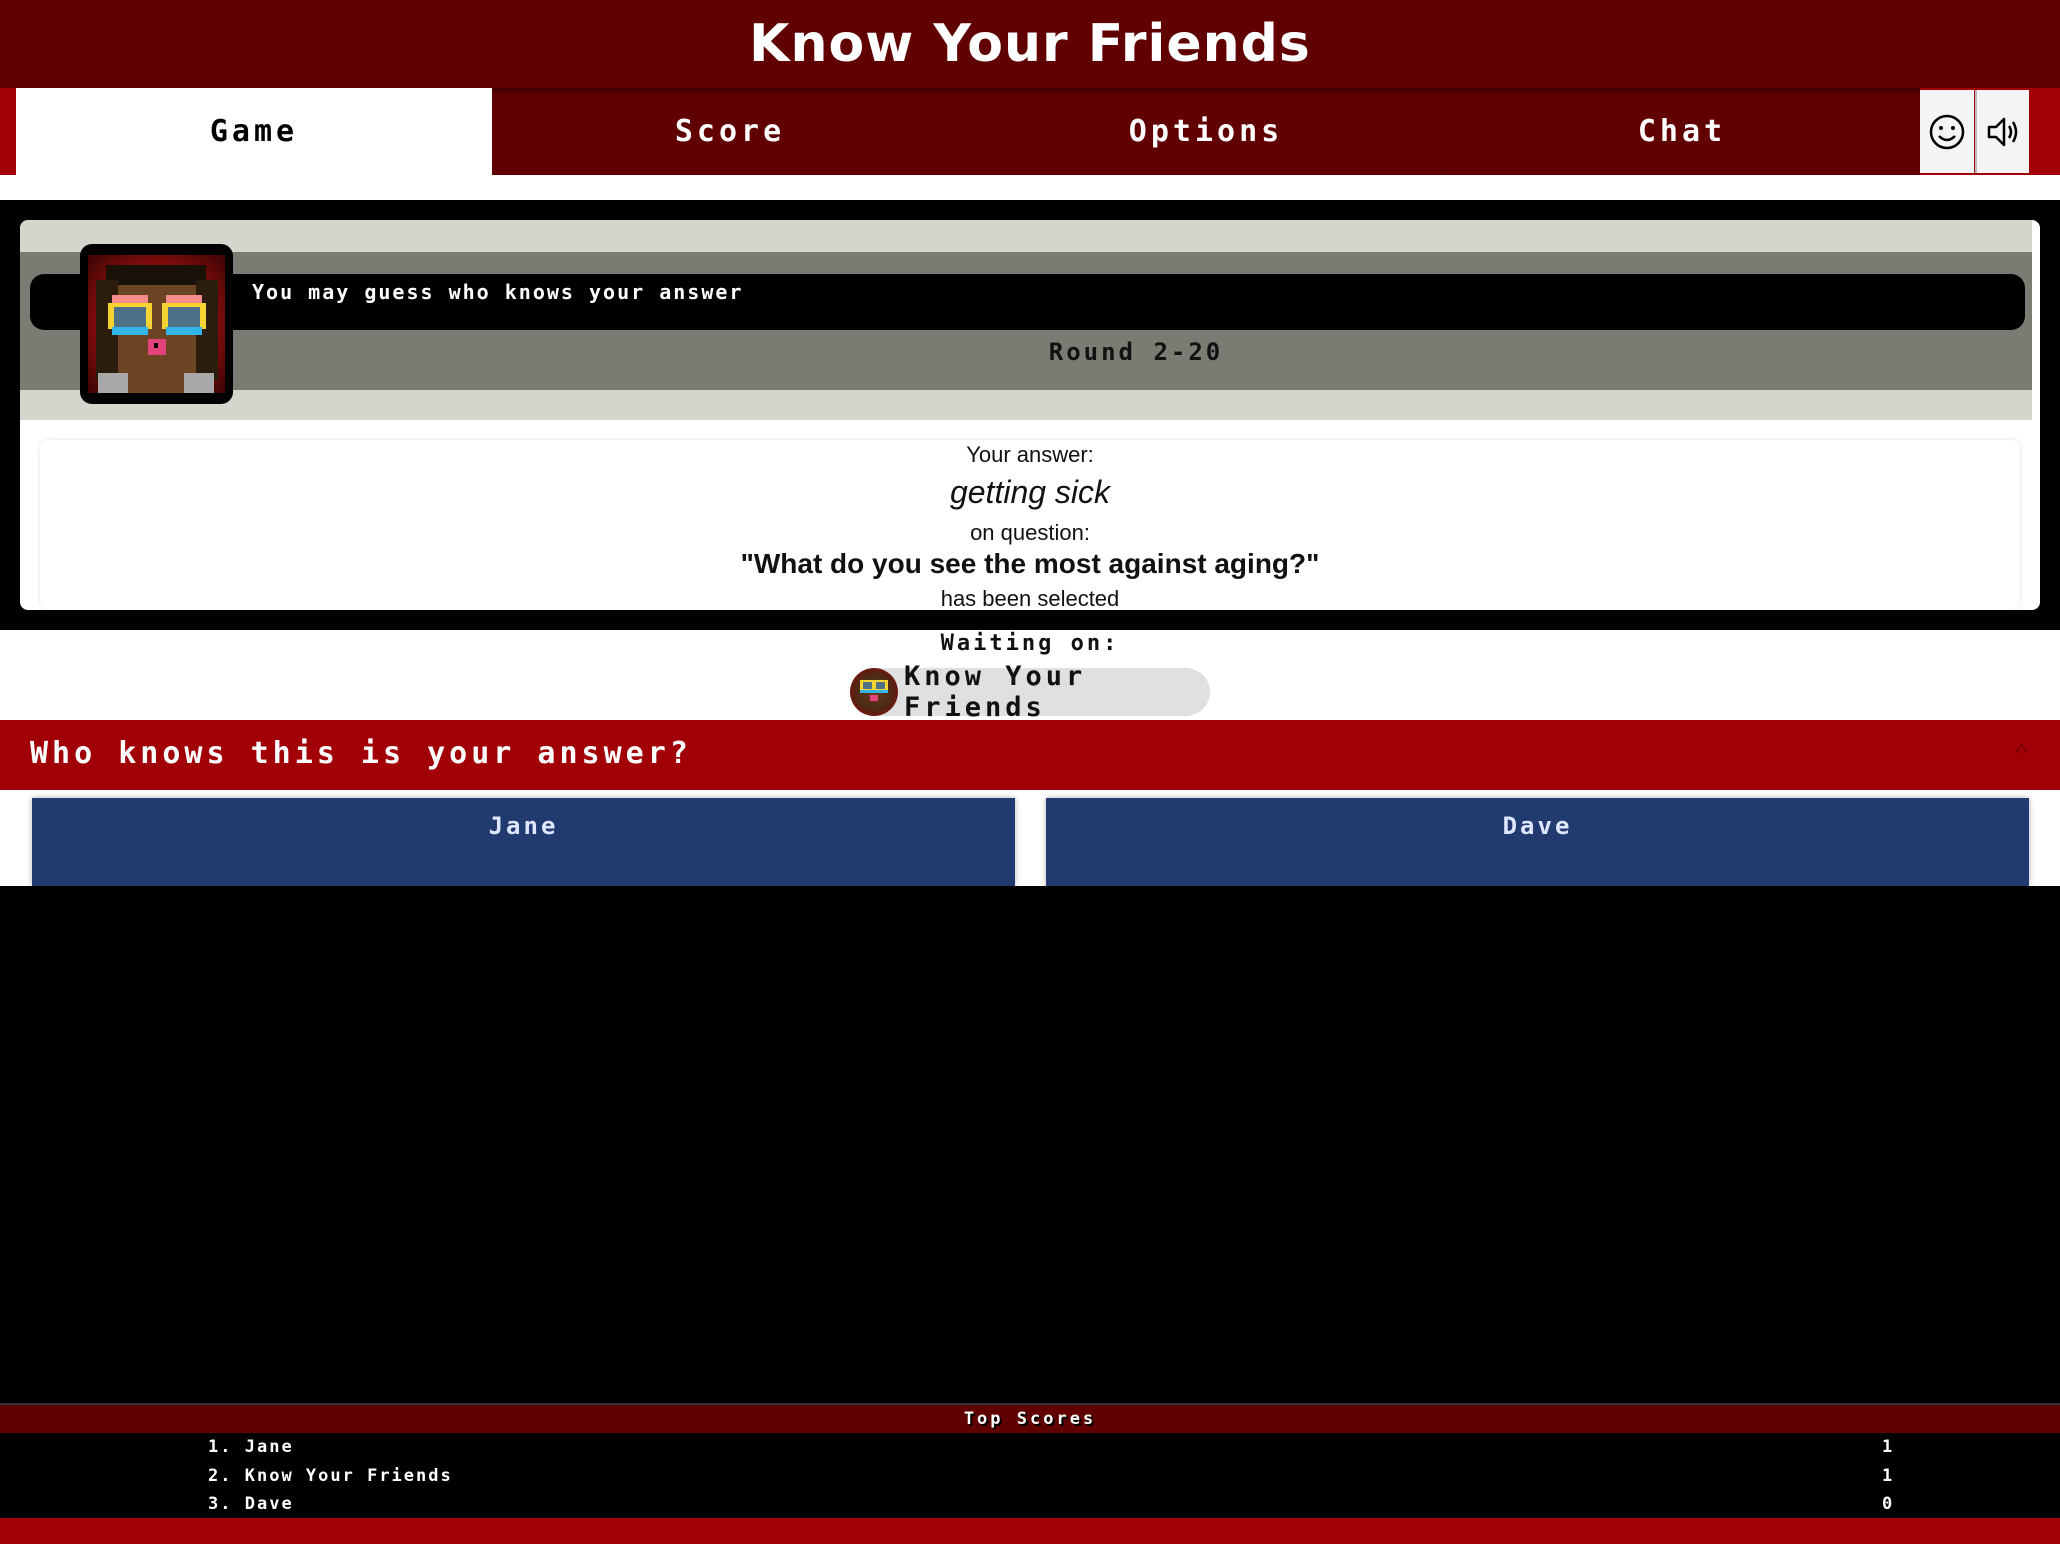 This screenshot has width=2060, height=1544. What do you see at coordinates (220, 1447) in the screenshot?
I see `score-rank: 1.` at bounding box center [220, 1447].